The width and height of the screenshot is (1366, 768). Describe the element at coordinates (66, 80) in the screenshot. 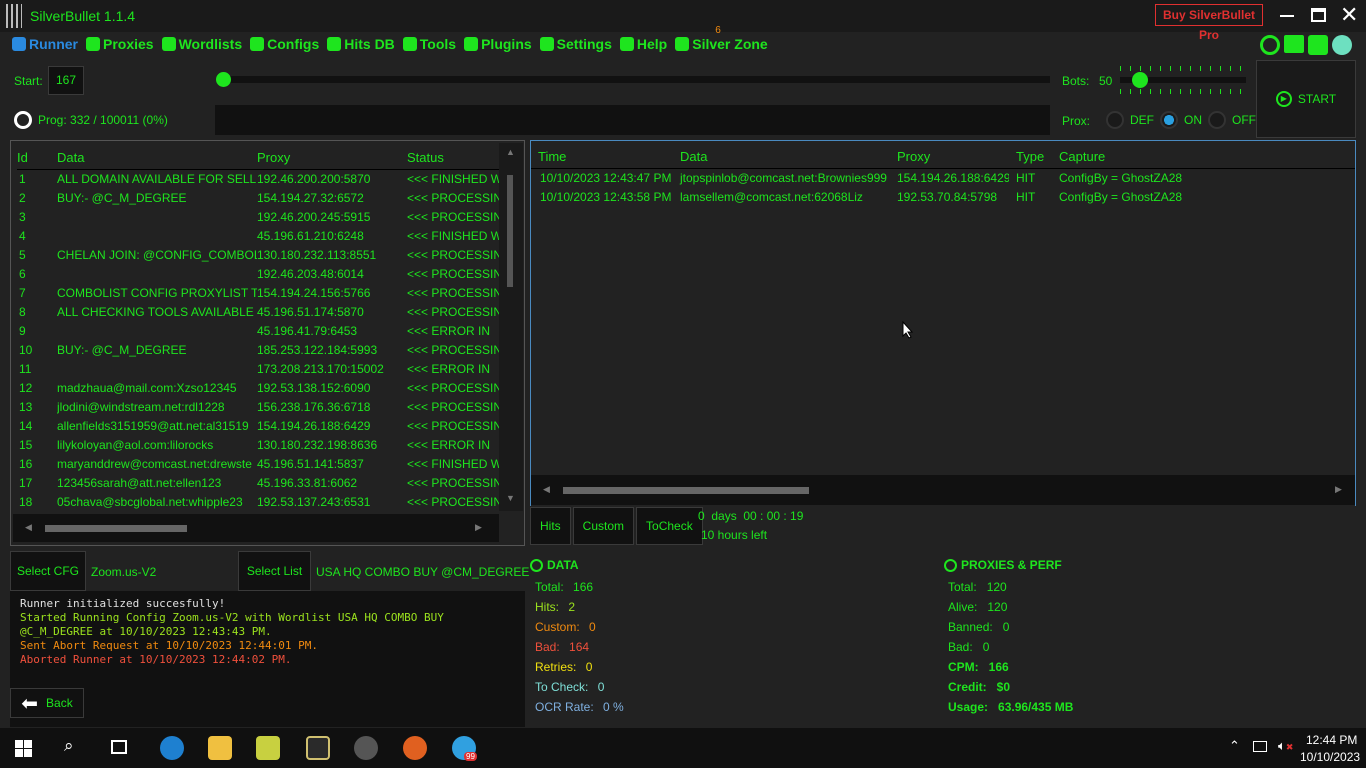

I see `start-input: 167` at that location.